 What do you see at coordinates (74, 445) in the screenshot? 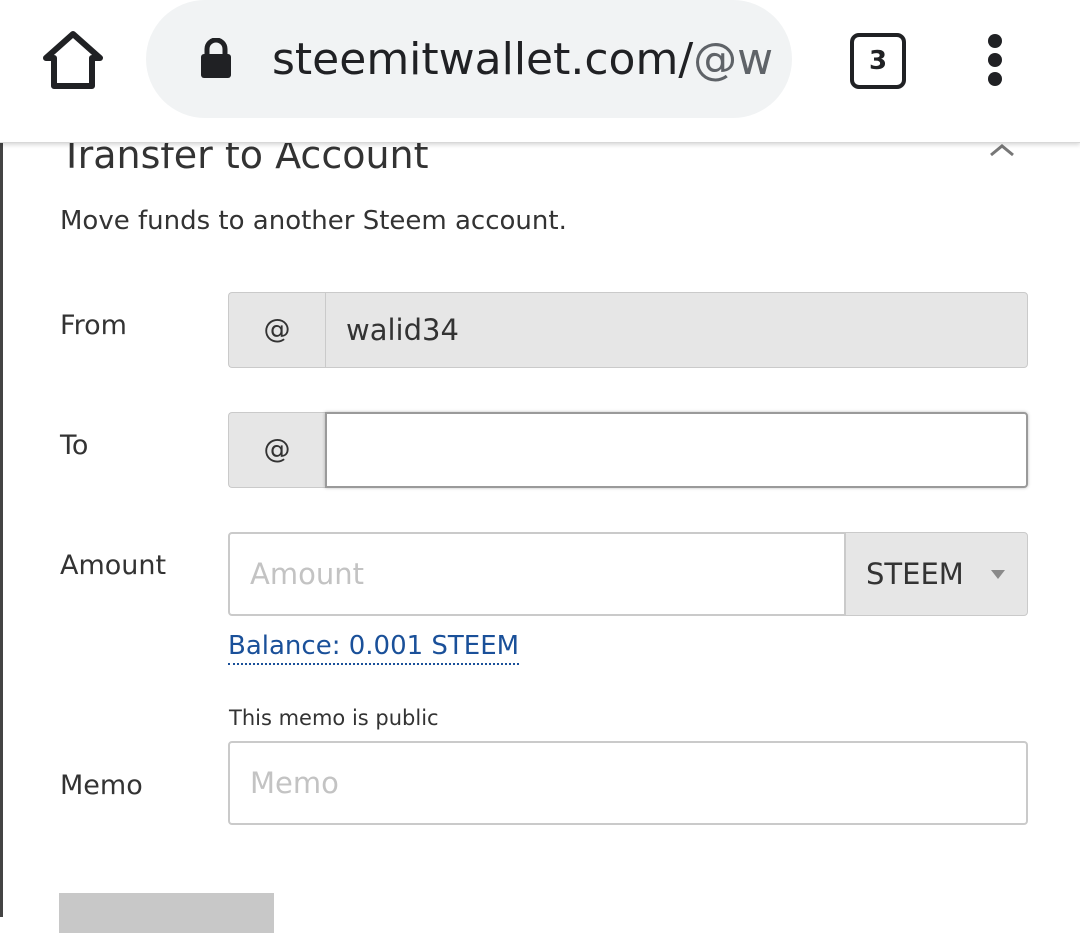
I see `to-label: To` at bounding box center [74, 445].